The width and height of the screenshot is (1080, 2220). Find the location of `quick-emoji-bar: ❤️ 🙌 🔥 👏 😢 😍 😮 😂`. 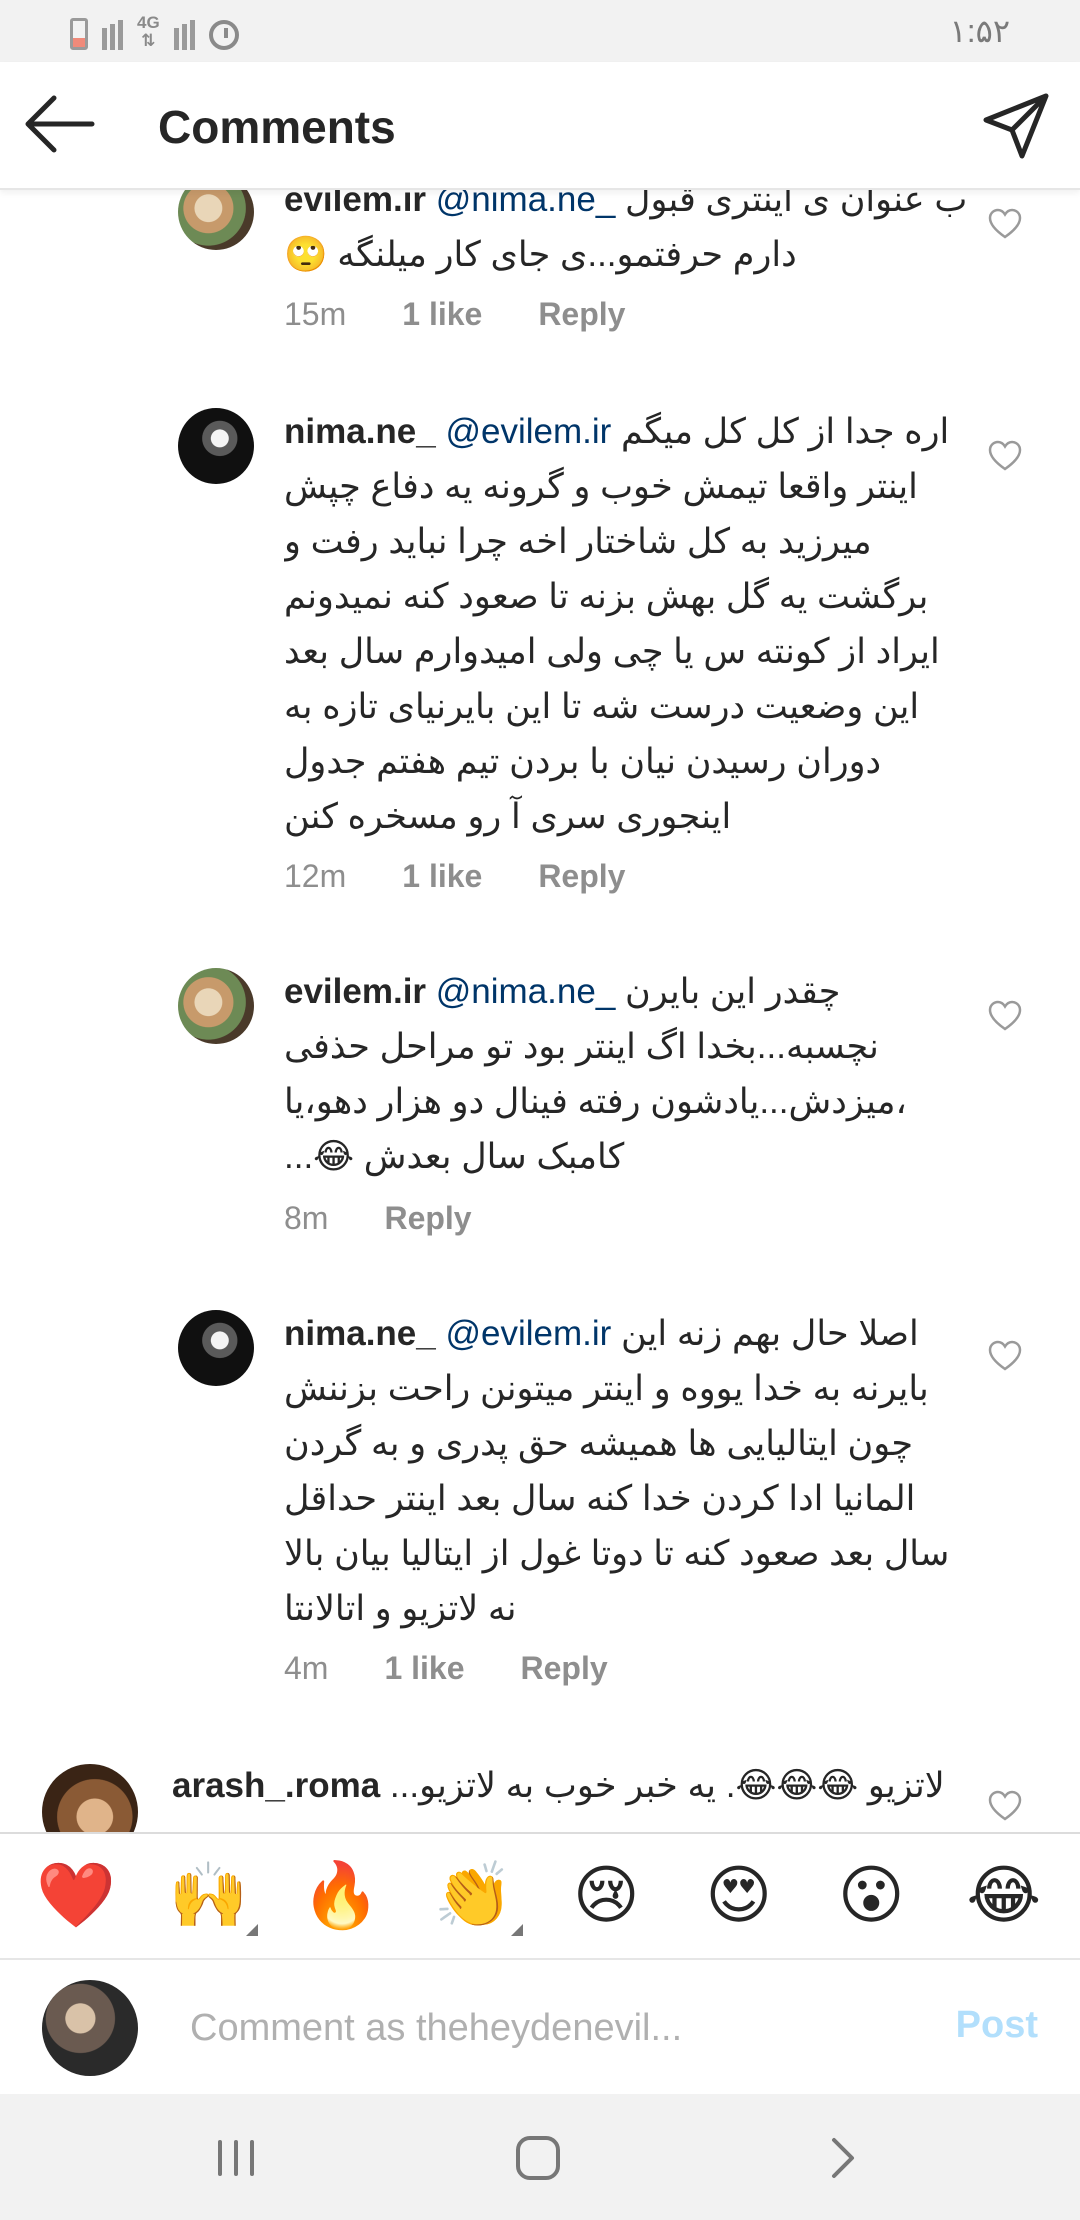

quick-emoji-bar: ❤️ 🙌 🔥 👏 😢 😍 😮 😂 is located at coordinates (540, 1896).